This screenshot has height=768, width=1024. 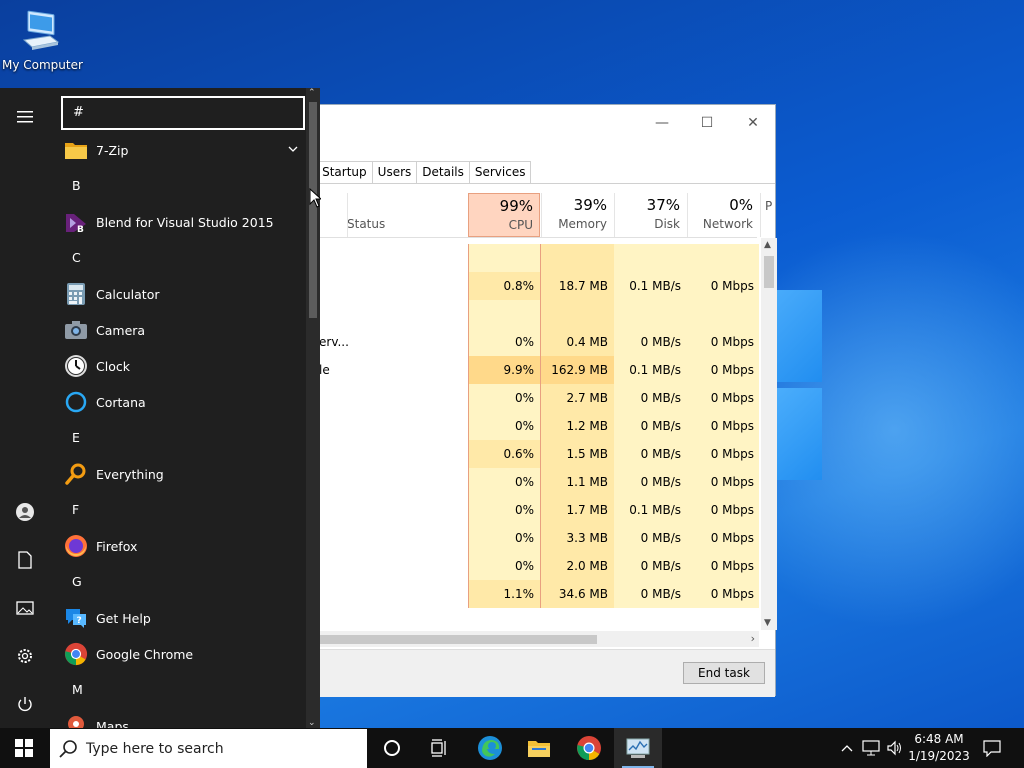 I want to click on minimize-button: —, so click(x=662, y=123).